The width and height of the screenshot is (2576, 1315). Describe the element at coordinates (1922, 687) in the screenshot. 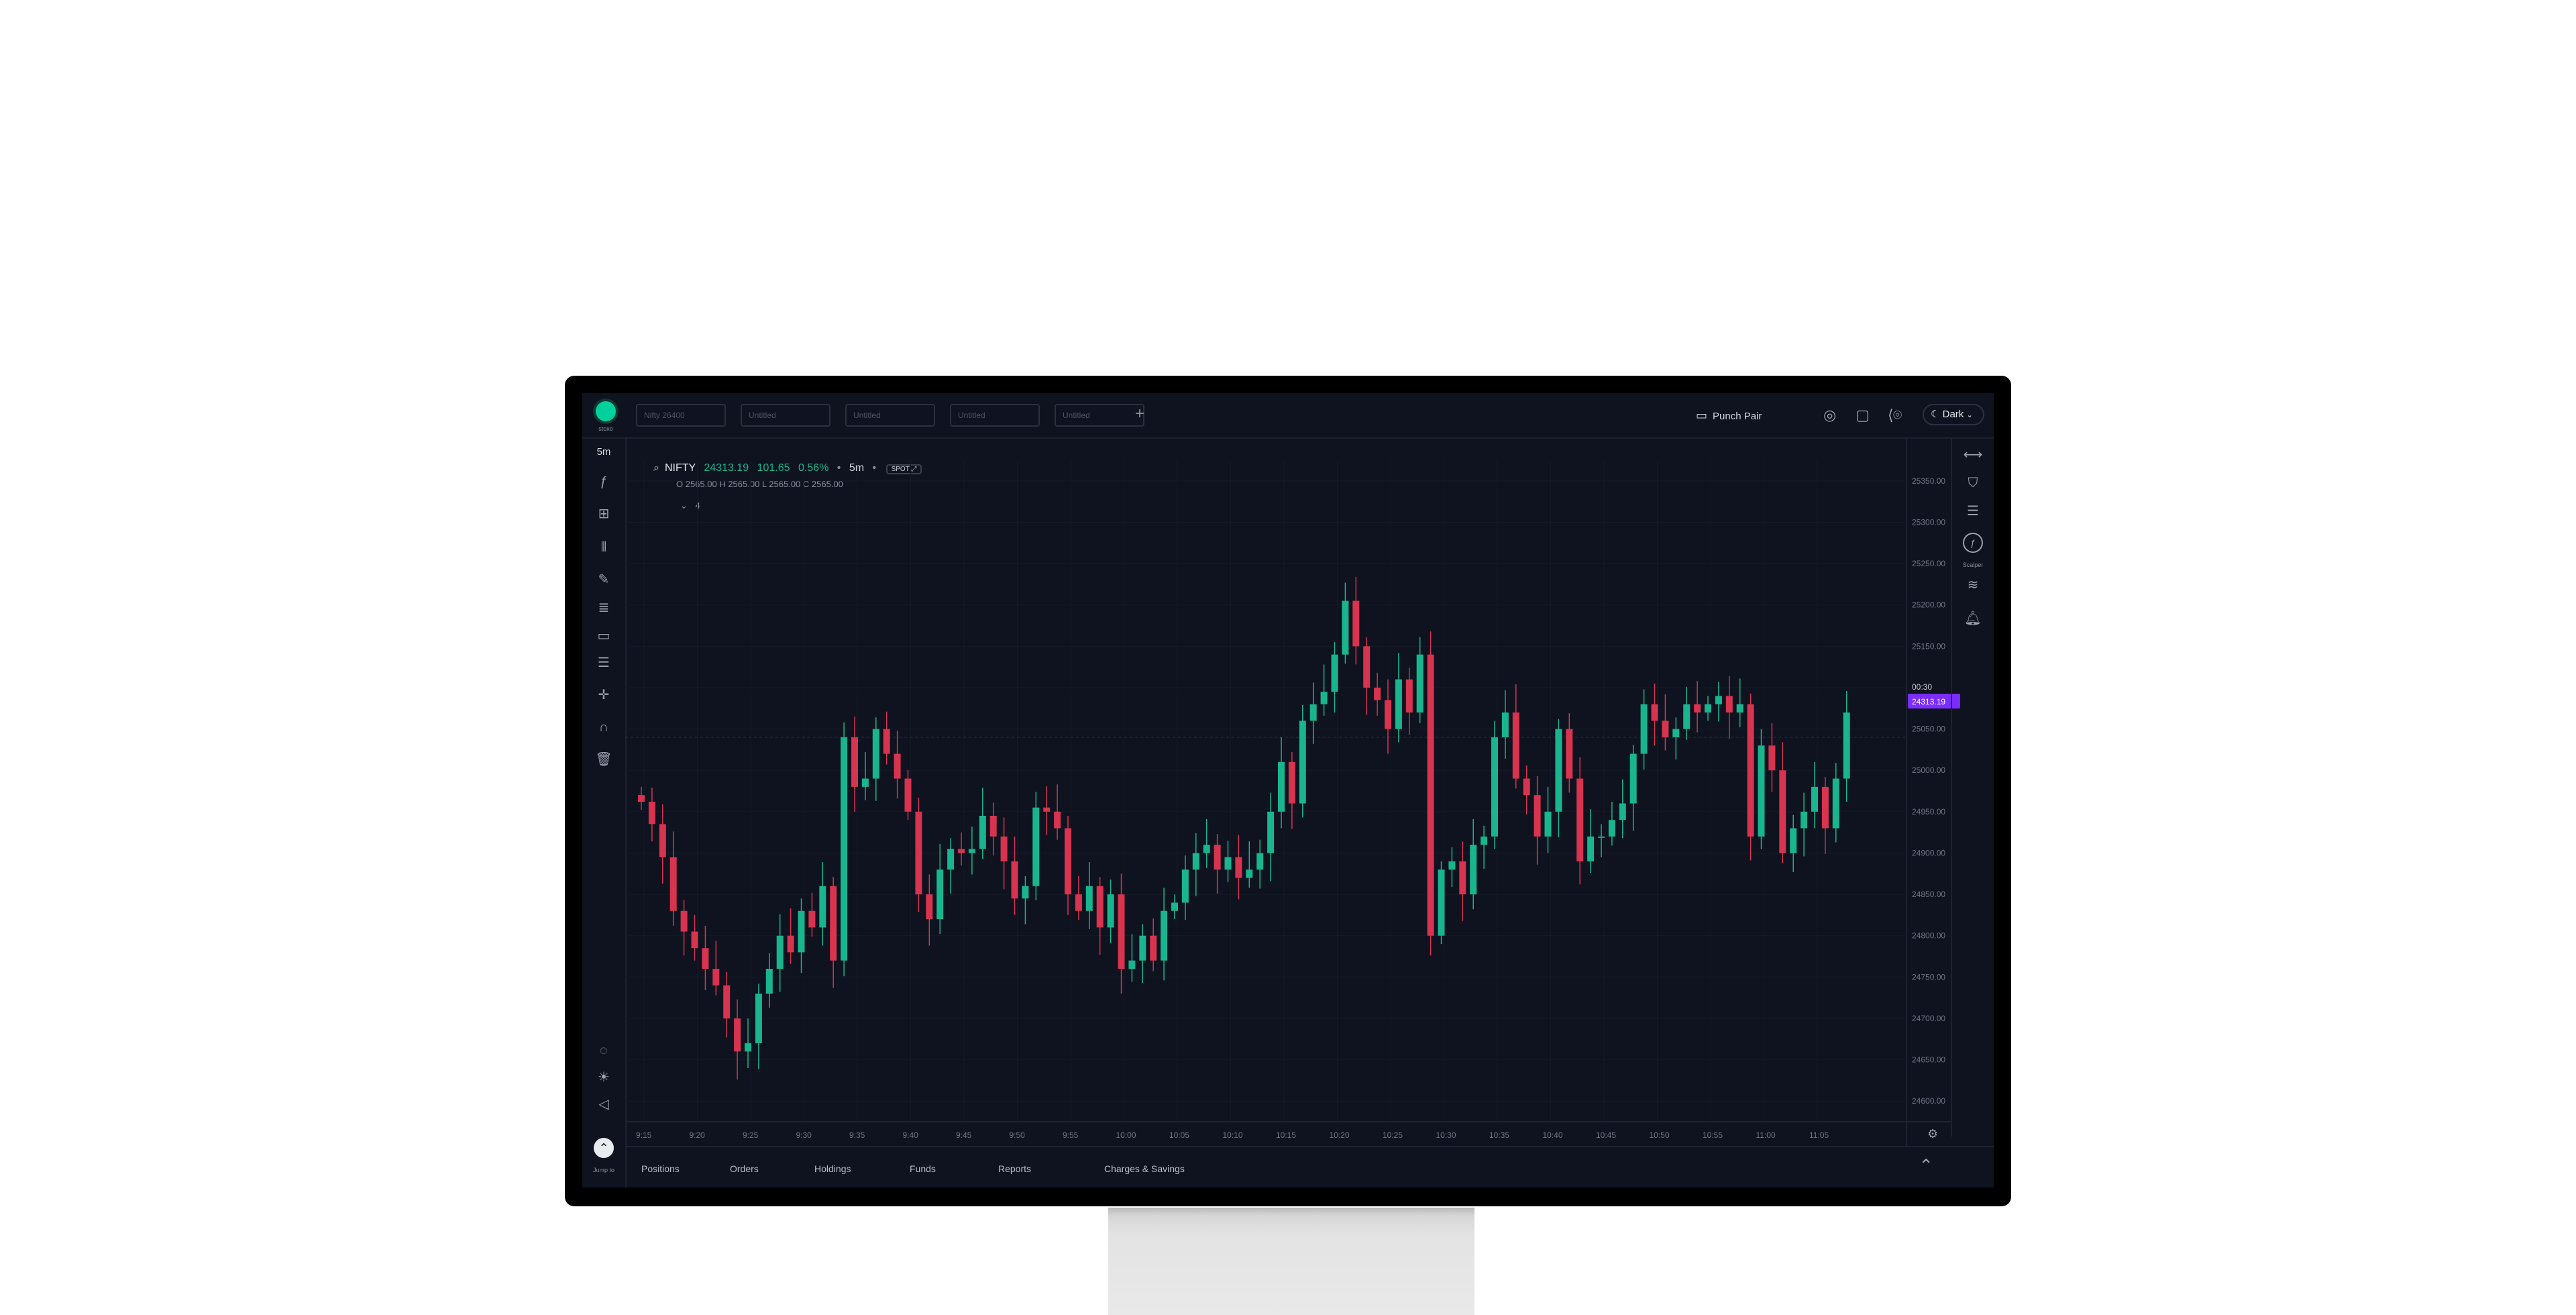

I see `countdown-label: 00:30` at that location.